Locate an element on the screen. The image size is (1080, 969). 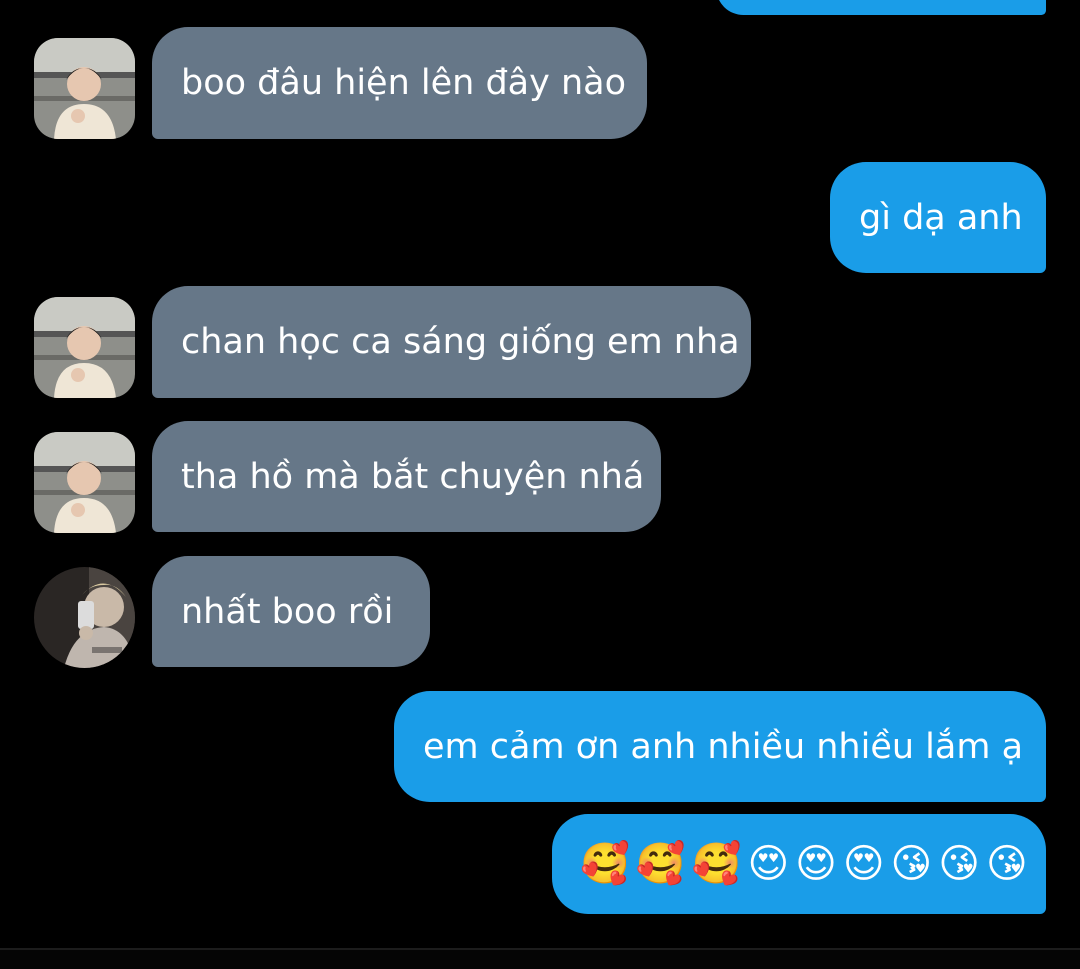
message-bubble-incoming: boo đâu hiện lên đây nào is located at coordinates (399, 83).